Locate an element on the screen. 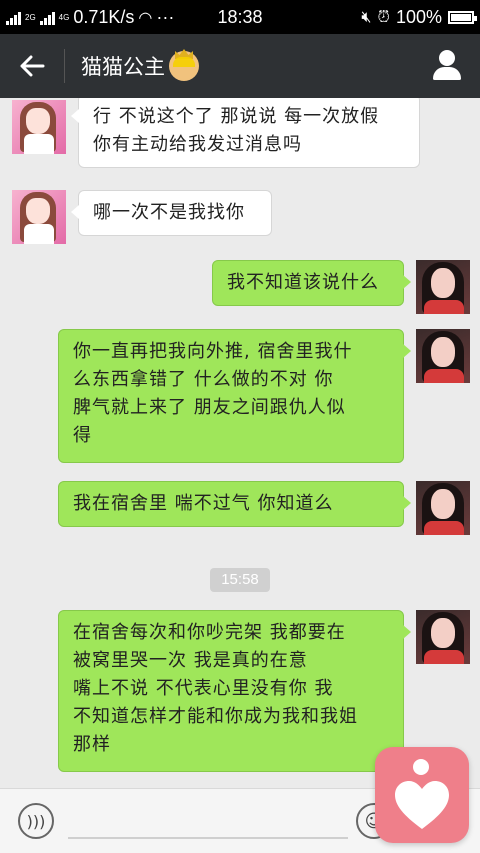  message-line: 你一直再把我向外推, 宿舍里我什 is located at coordinates (213, 351).